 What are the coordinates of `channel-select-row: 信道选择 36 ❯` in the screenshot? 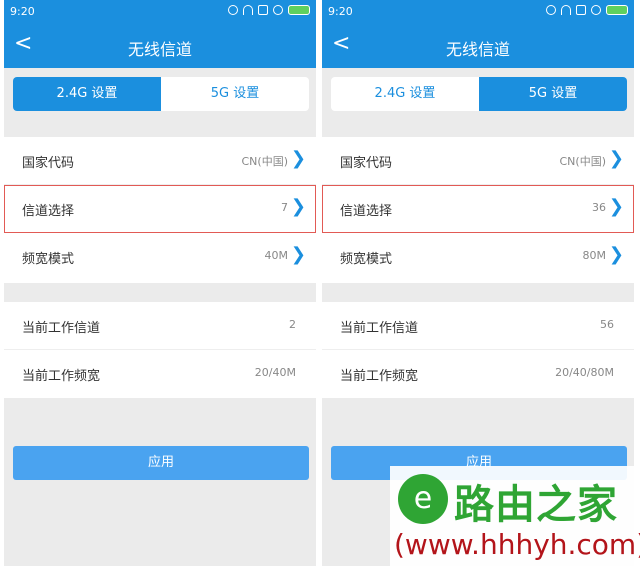 It's located at (478, 209).